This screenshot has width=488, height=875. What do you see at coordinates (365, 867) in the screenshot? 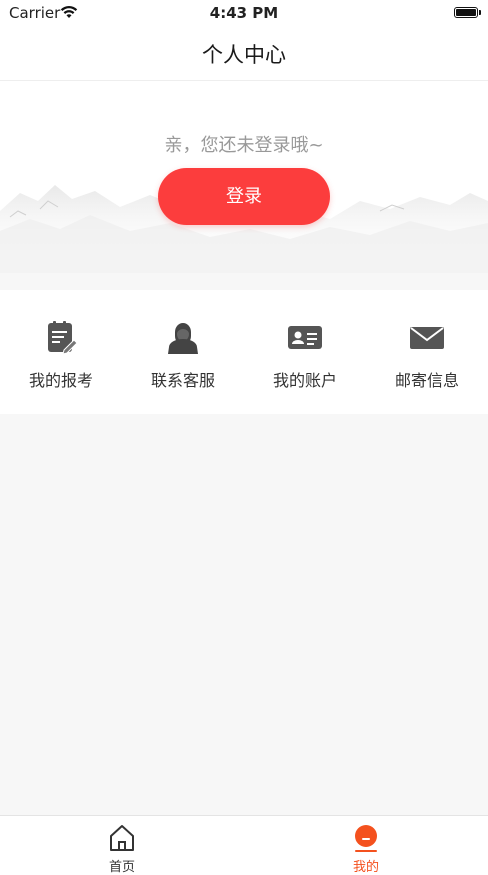
I see `tab-label-mine: 我的` at bounding box center [365, 867].